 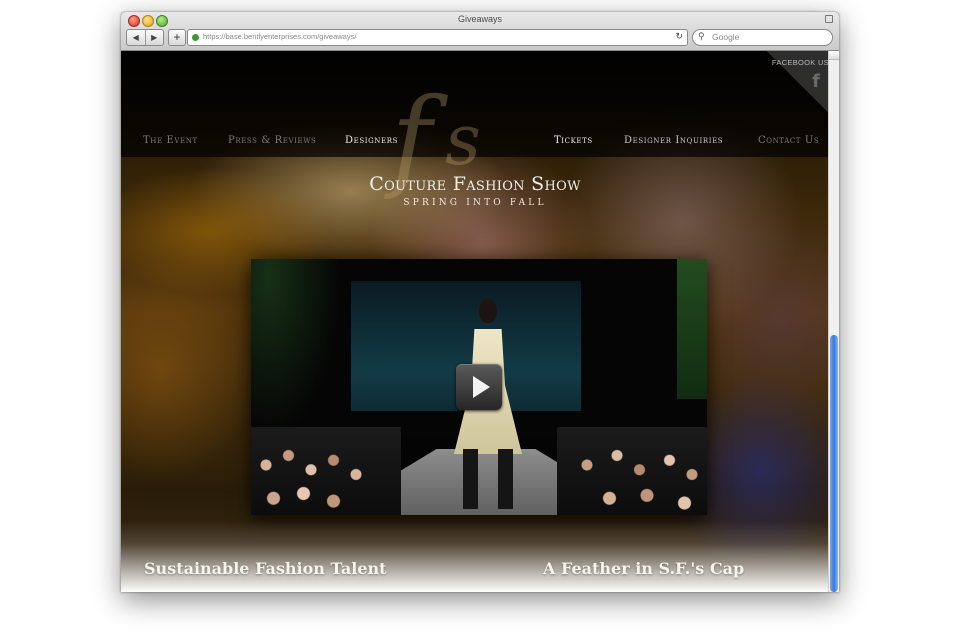 I want to click on feature-heading-feather: A Feather in S.F.'s Cap, so click(x=643, y=568).